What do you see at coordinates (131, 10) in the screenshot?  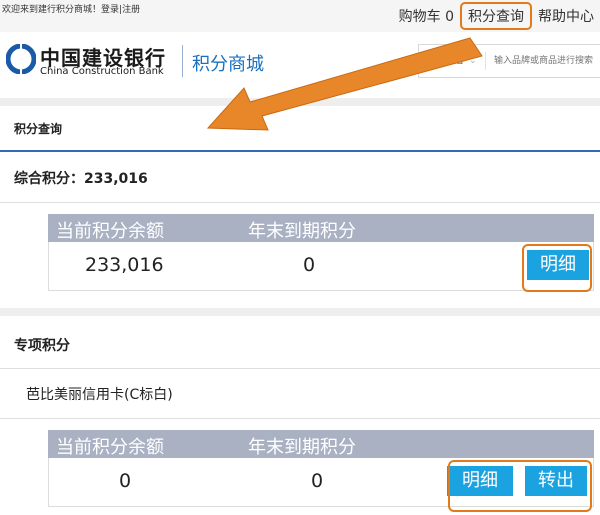 I see `register-link: 注册` at bounding box center [131, 10].